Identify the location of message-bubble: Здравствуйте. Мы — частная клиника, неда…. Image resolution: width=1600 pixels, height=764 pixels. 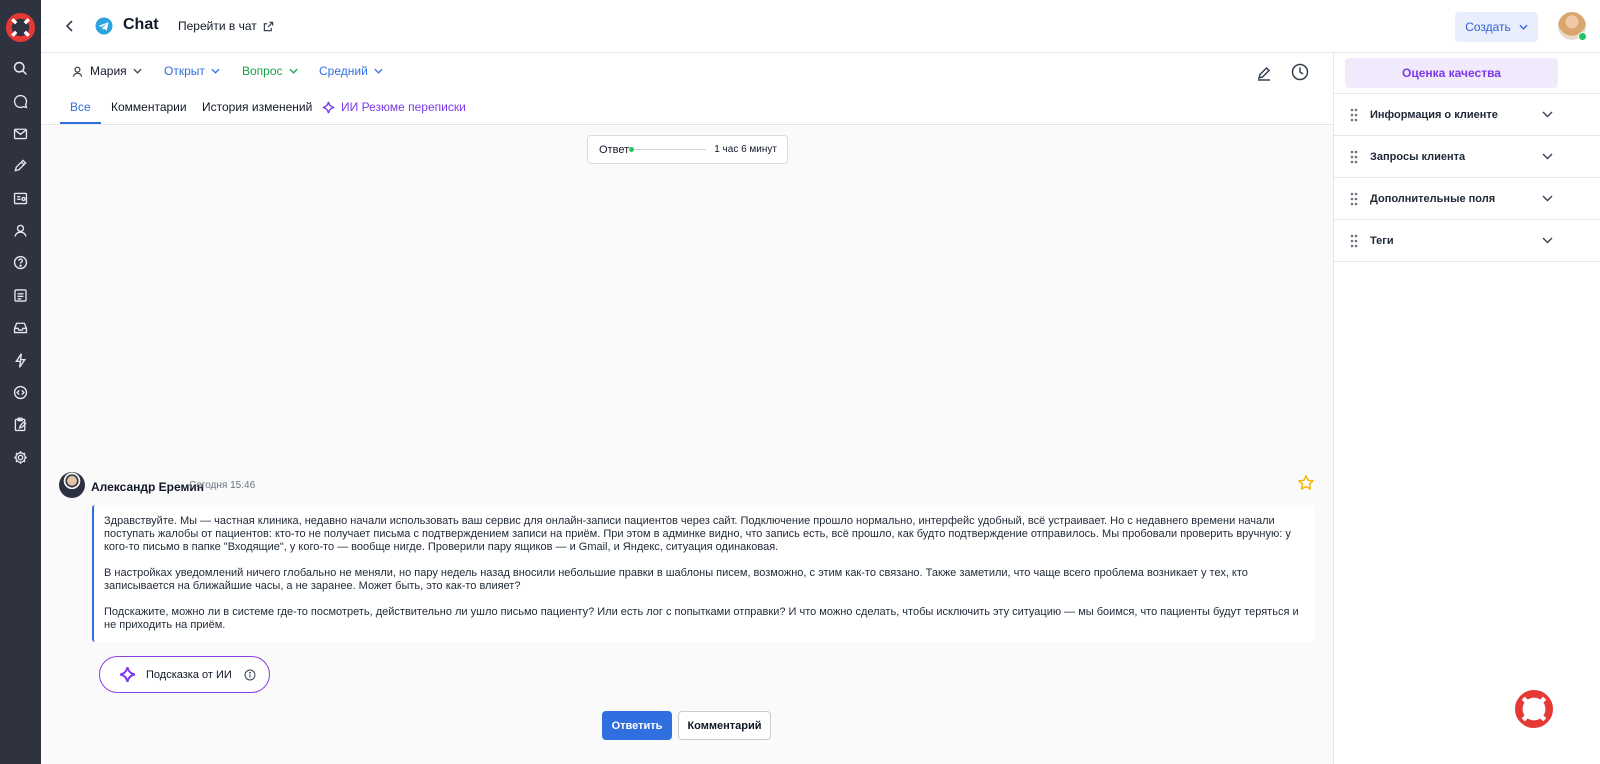
(703, 573).